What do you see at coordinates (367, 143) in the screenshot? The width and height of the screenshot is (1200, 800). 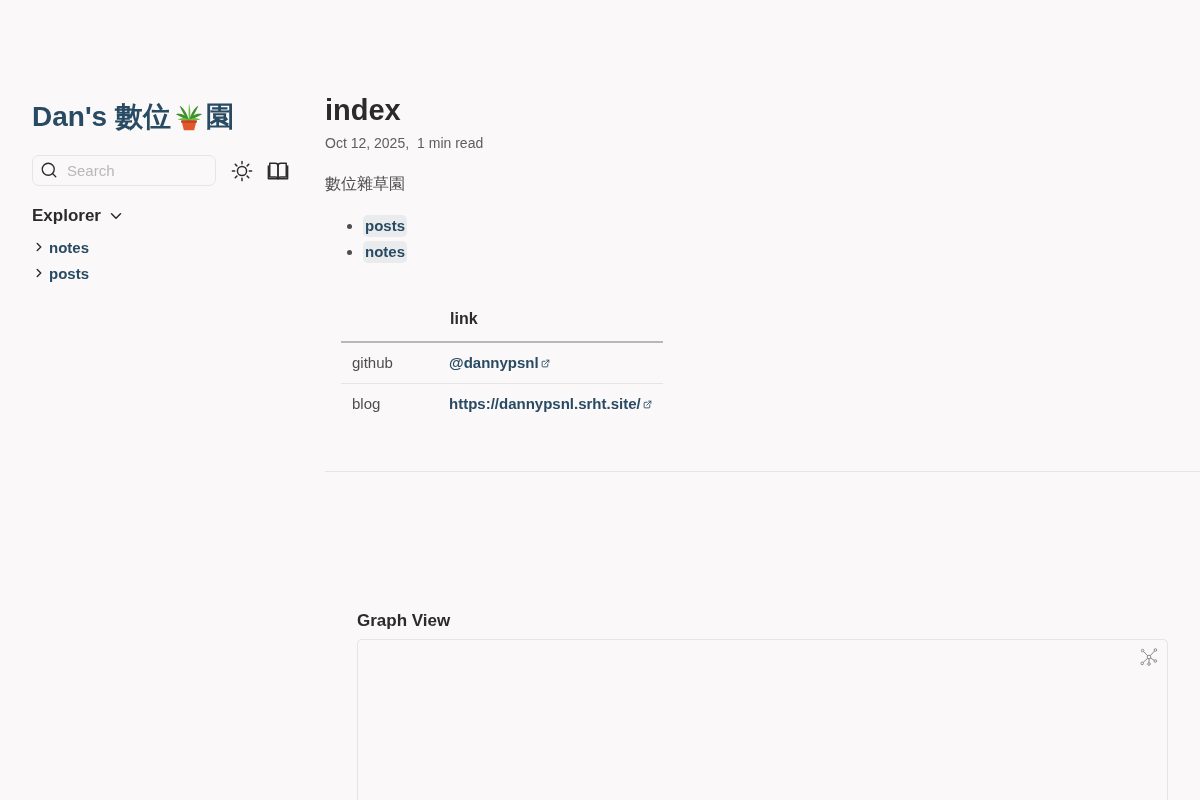 I see `date-text: Oct 12, 2025,` at bounding box center [367, 143].